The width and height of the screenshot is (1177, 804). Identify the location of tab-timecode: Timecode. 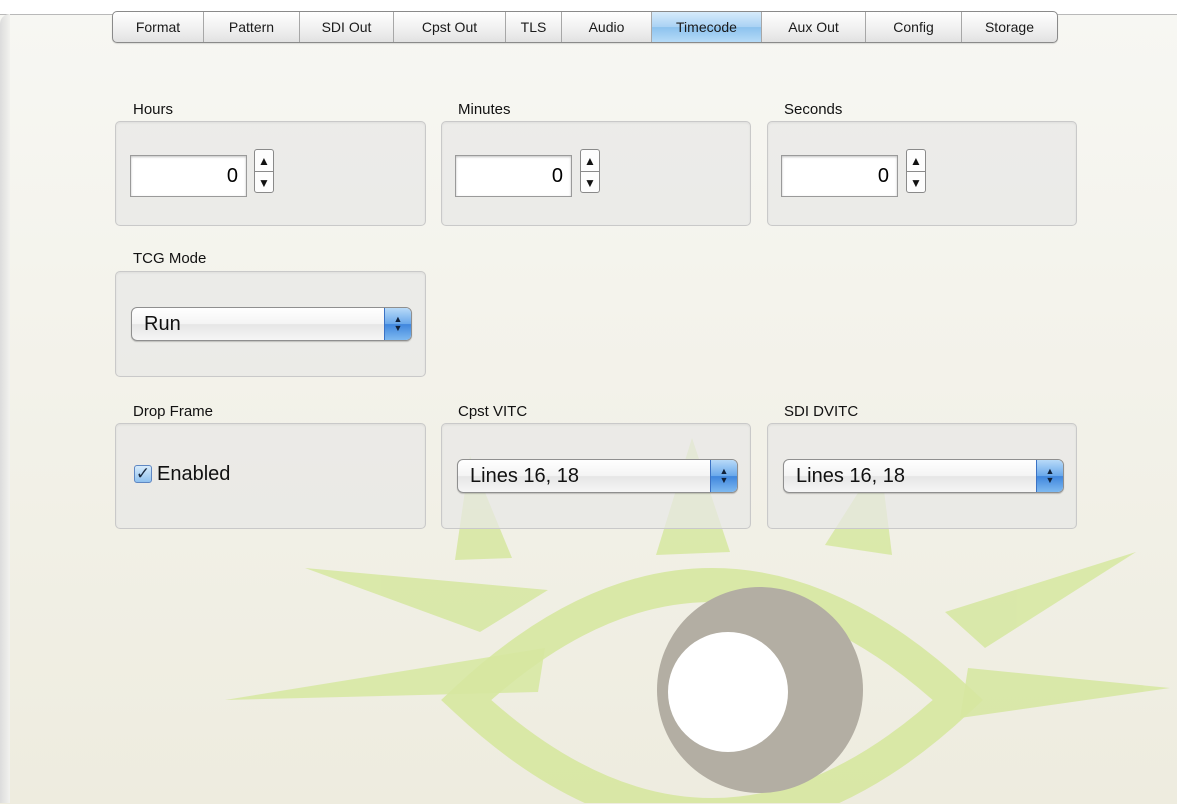
(706, 27).